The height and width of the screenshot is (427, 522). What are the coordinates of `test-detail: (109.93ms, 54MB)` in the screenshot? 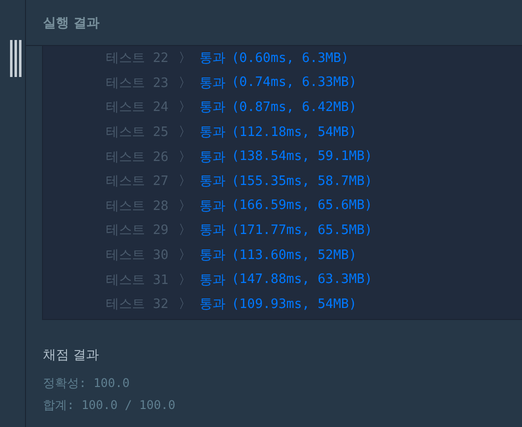 It's located at (294, 304).